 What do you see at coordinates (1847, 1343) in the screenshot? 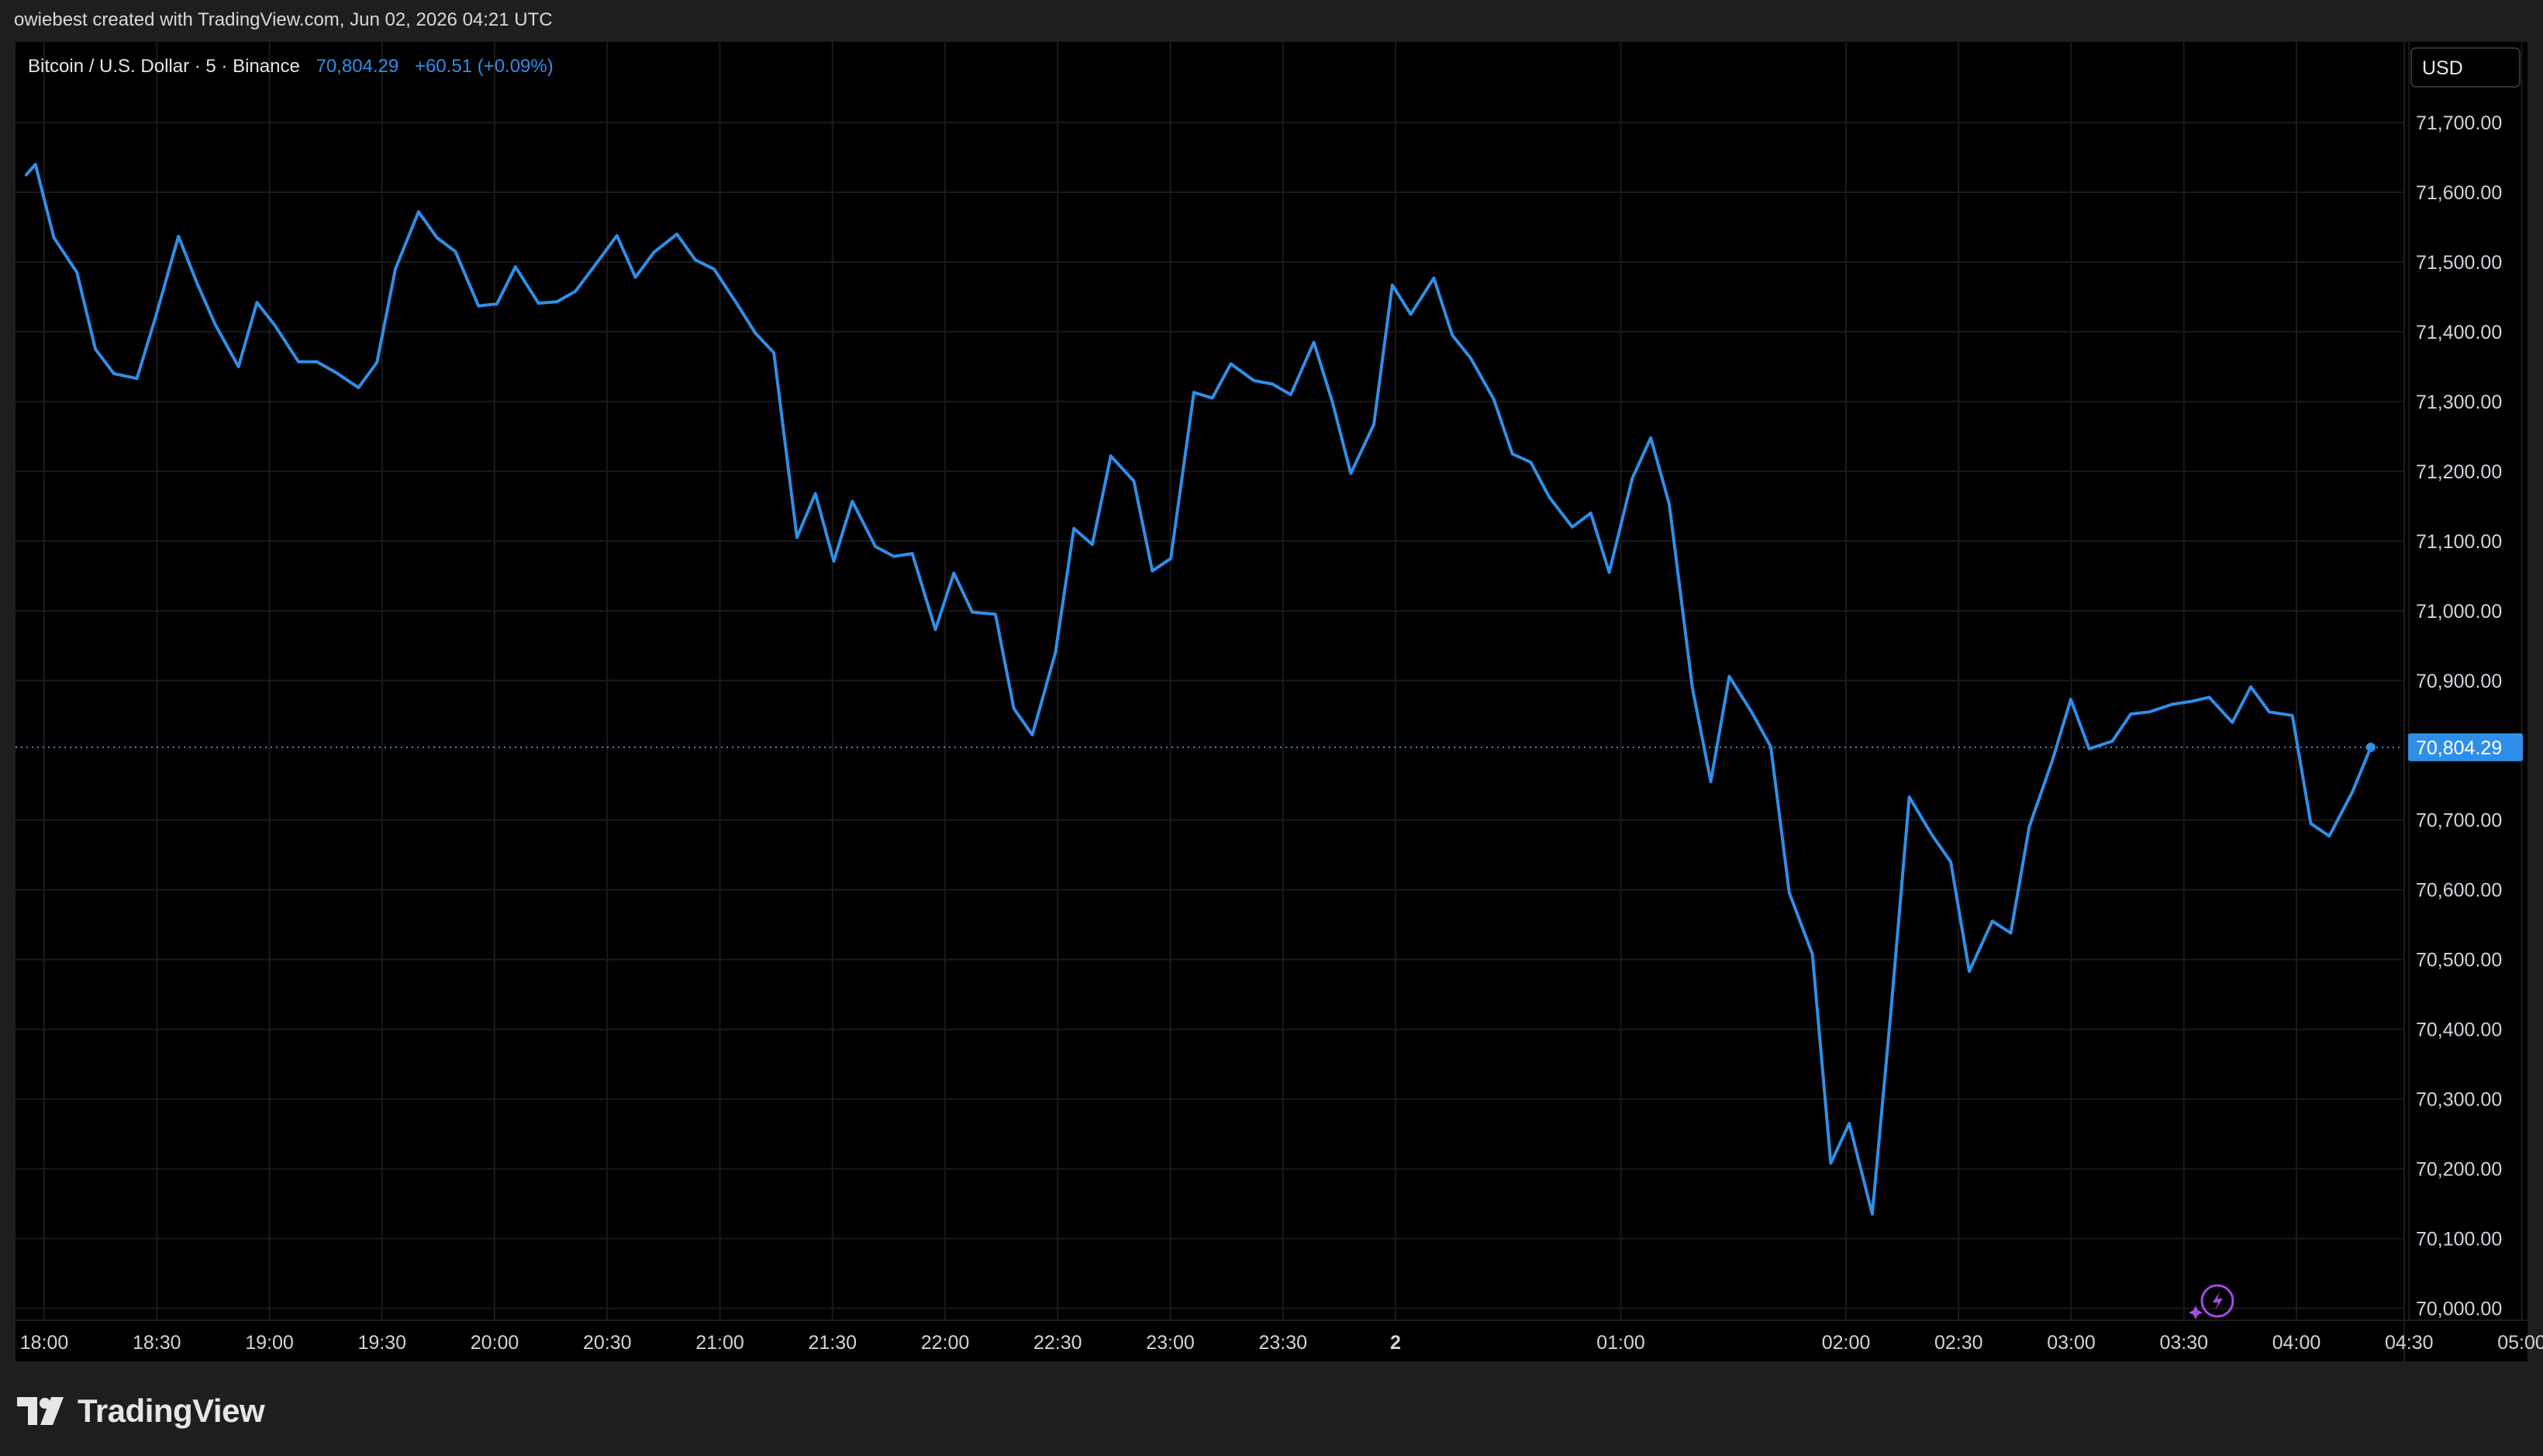
I see `time-tick-label: 02:00` at bounding box center [1847, 1343].